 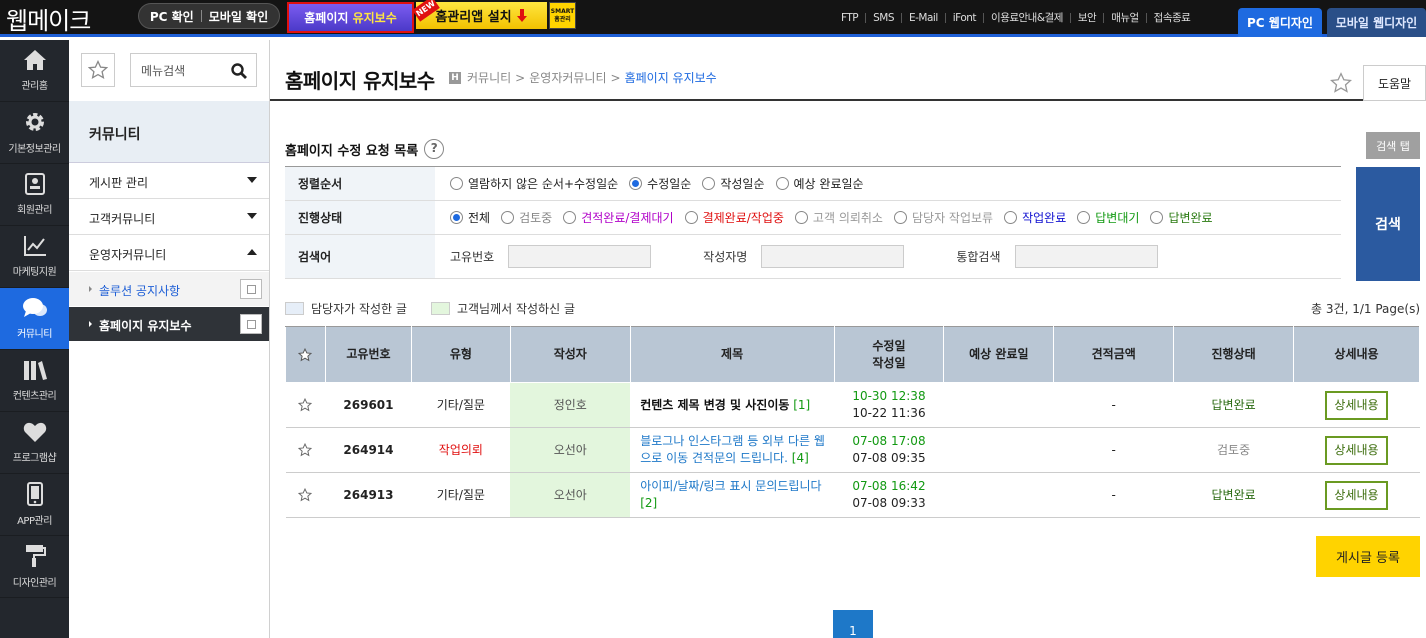 I want to click on nav-item-label: 관리홈, so click(x=34, y=86).